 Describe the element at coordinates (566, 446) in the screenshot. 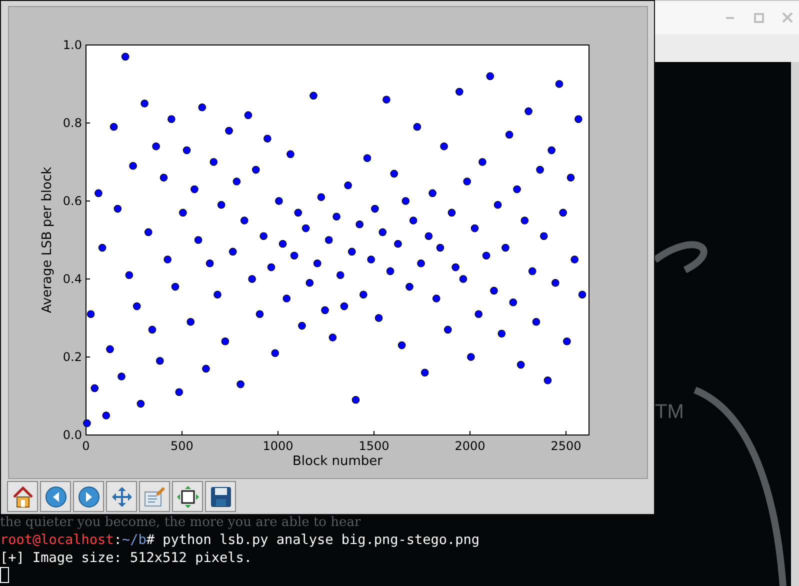

I see `x-tick-label: 2500` at that location.